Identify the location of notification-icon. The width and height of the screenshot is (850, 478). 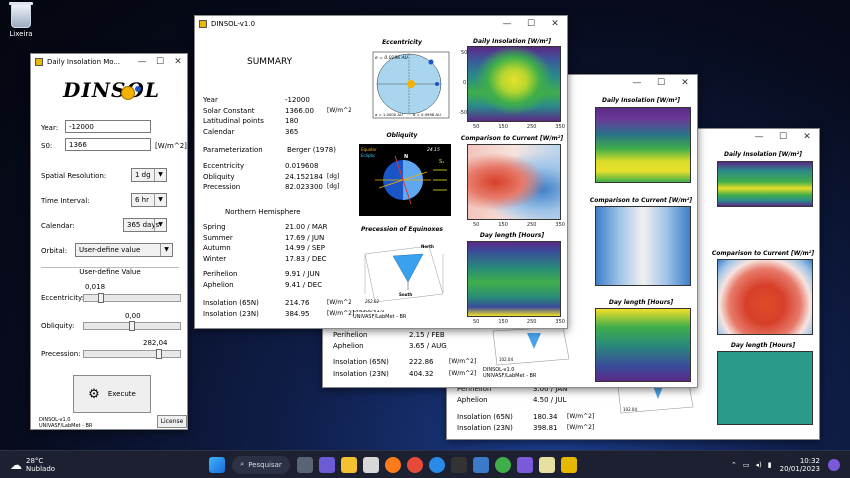
(834, 464).